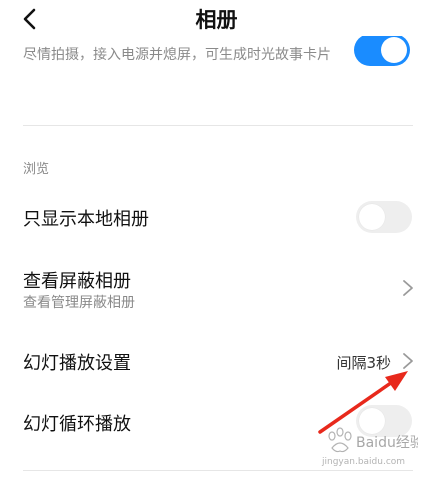 The width and height of the screenshot is (433, 479). What do you see at coordinates (77, 281) in the screenshot?
I see `hidden-albums-label: 查看屏蔽相册` at bounding box center [77, 281].